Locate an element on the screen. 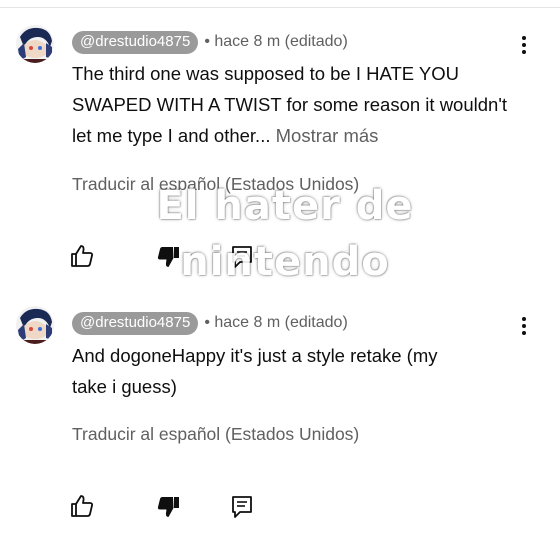 The height and width of the screenshot is (560, 560). show-more-link: Mostrar más is located at coordinates (327, 135).